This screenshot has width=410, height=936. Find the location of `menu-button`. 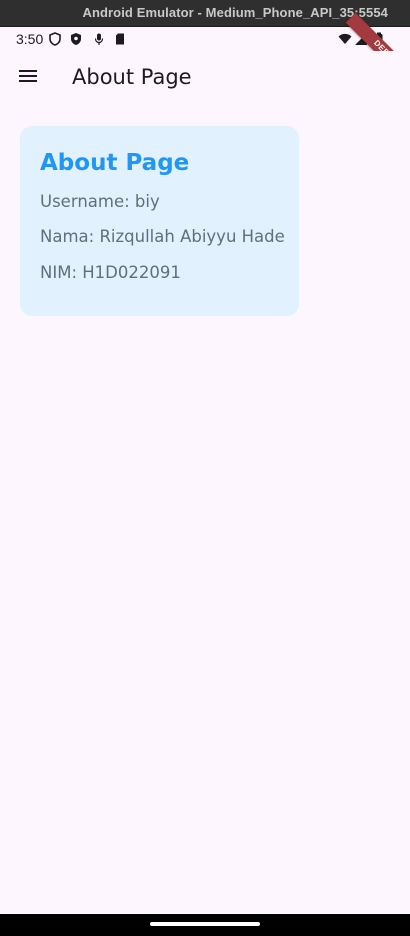

menu-button is located at coordinates (28, 78).